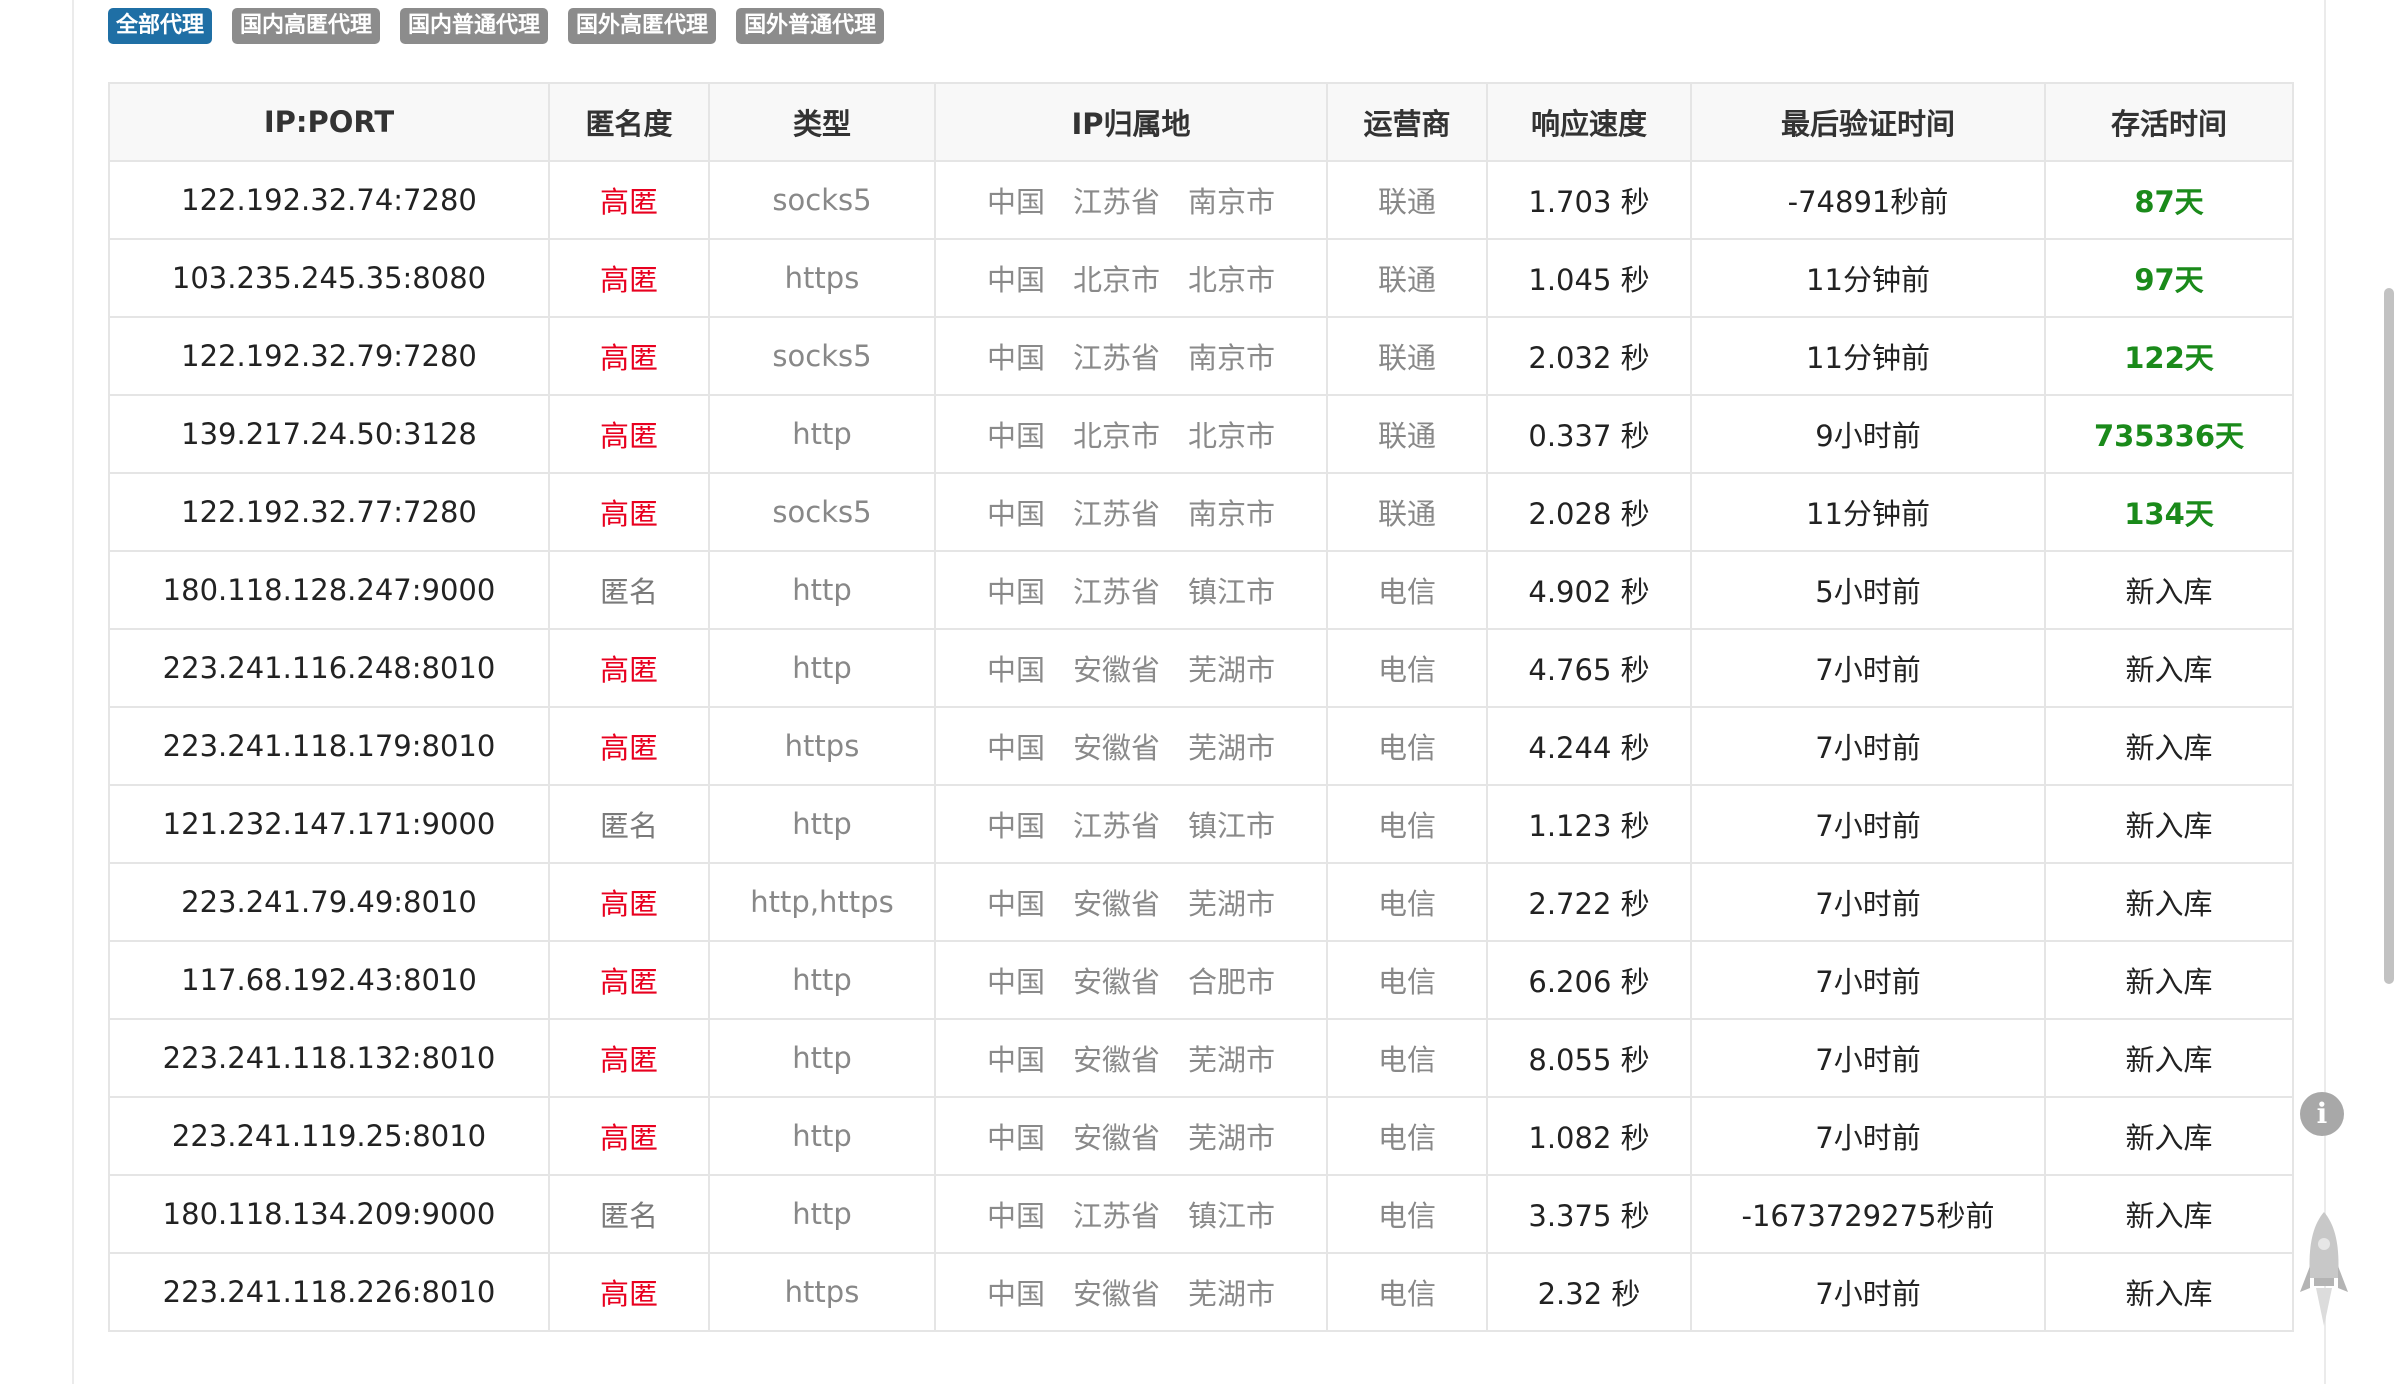  What do you see at coordinates (1116, 280) in the screenshot?
I see `location-province: 北京市` at bounding box center [1116, 280].